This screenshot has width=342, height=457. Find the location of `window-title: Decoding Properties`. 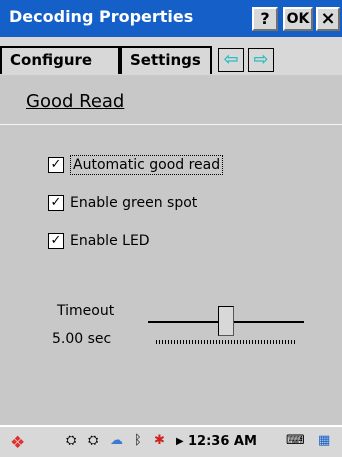

window-title: Decoding Properties is located at coordinates (101, 16).